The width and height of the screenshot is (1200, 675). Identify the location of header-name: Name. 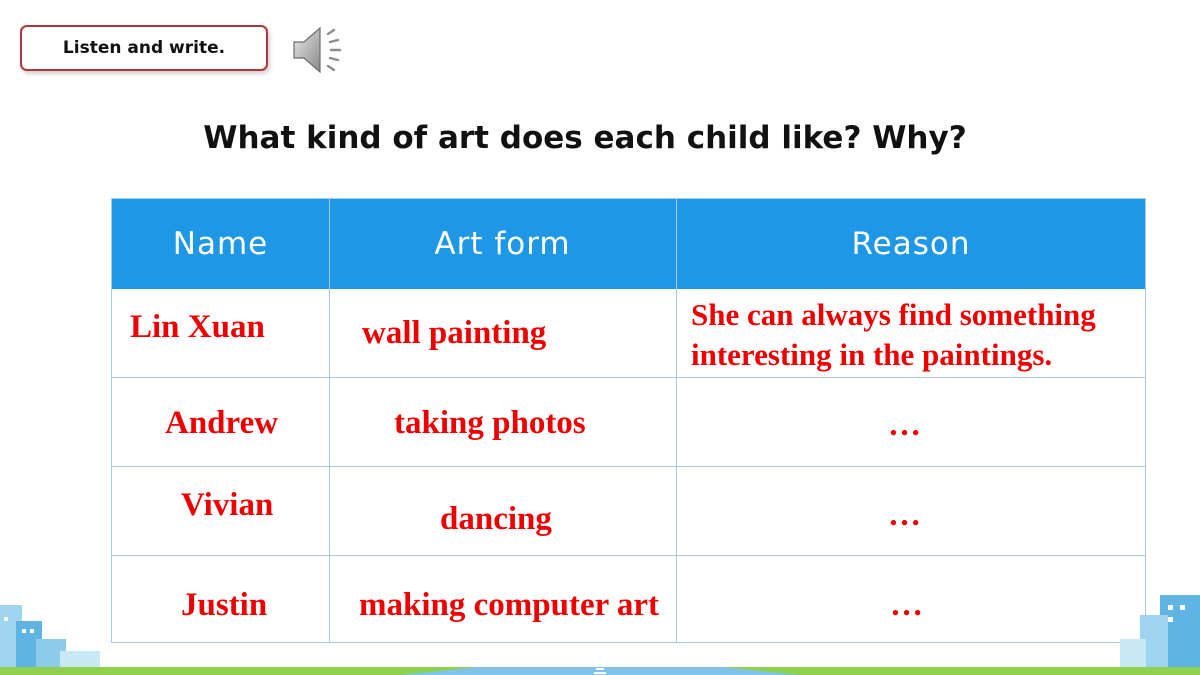
(220, 244).